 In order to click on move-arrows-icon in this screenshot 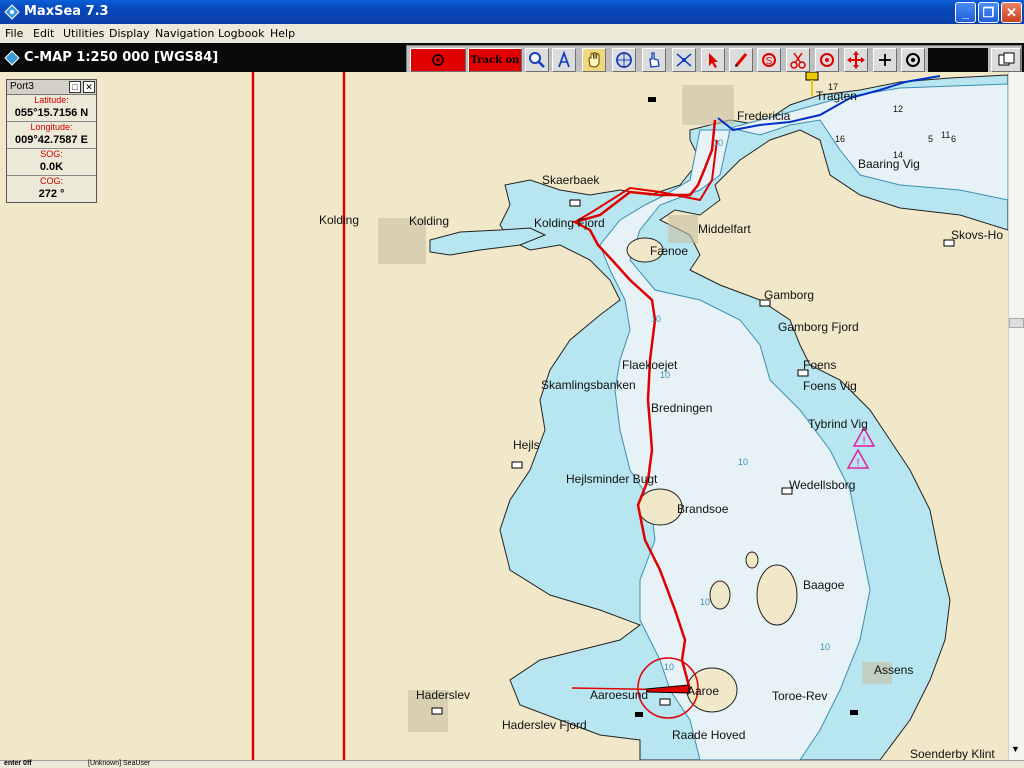, I will do `click(856, 60)`.